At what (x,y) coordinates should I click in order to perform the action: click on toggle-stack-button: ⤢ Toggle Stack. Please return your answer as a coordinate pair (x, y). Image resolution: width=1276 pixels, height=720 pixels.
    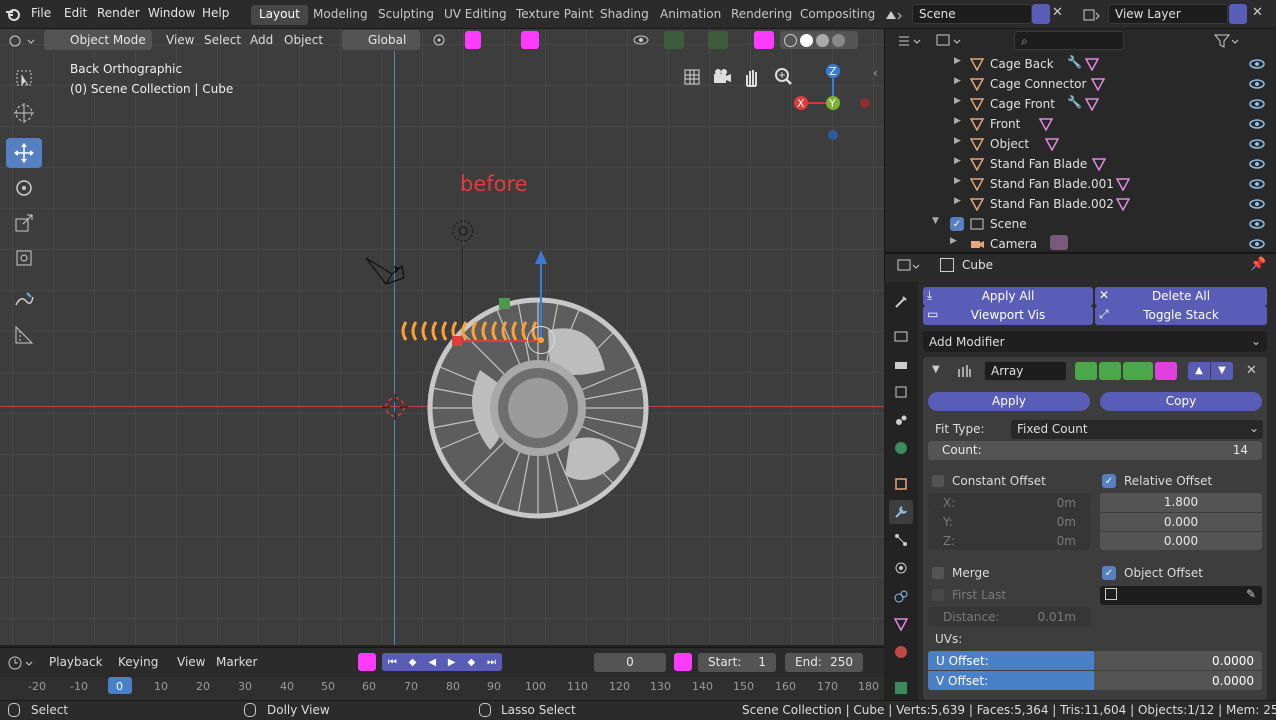
    Looking at the image, I should click on (1181, 315).